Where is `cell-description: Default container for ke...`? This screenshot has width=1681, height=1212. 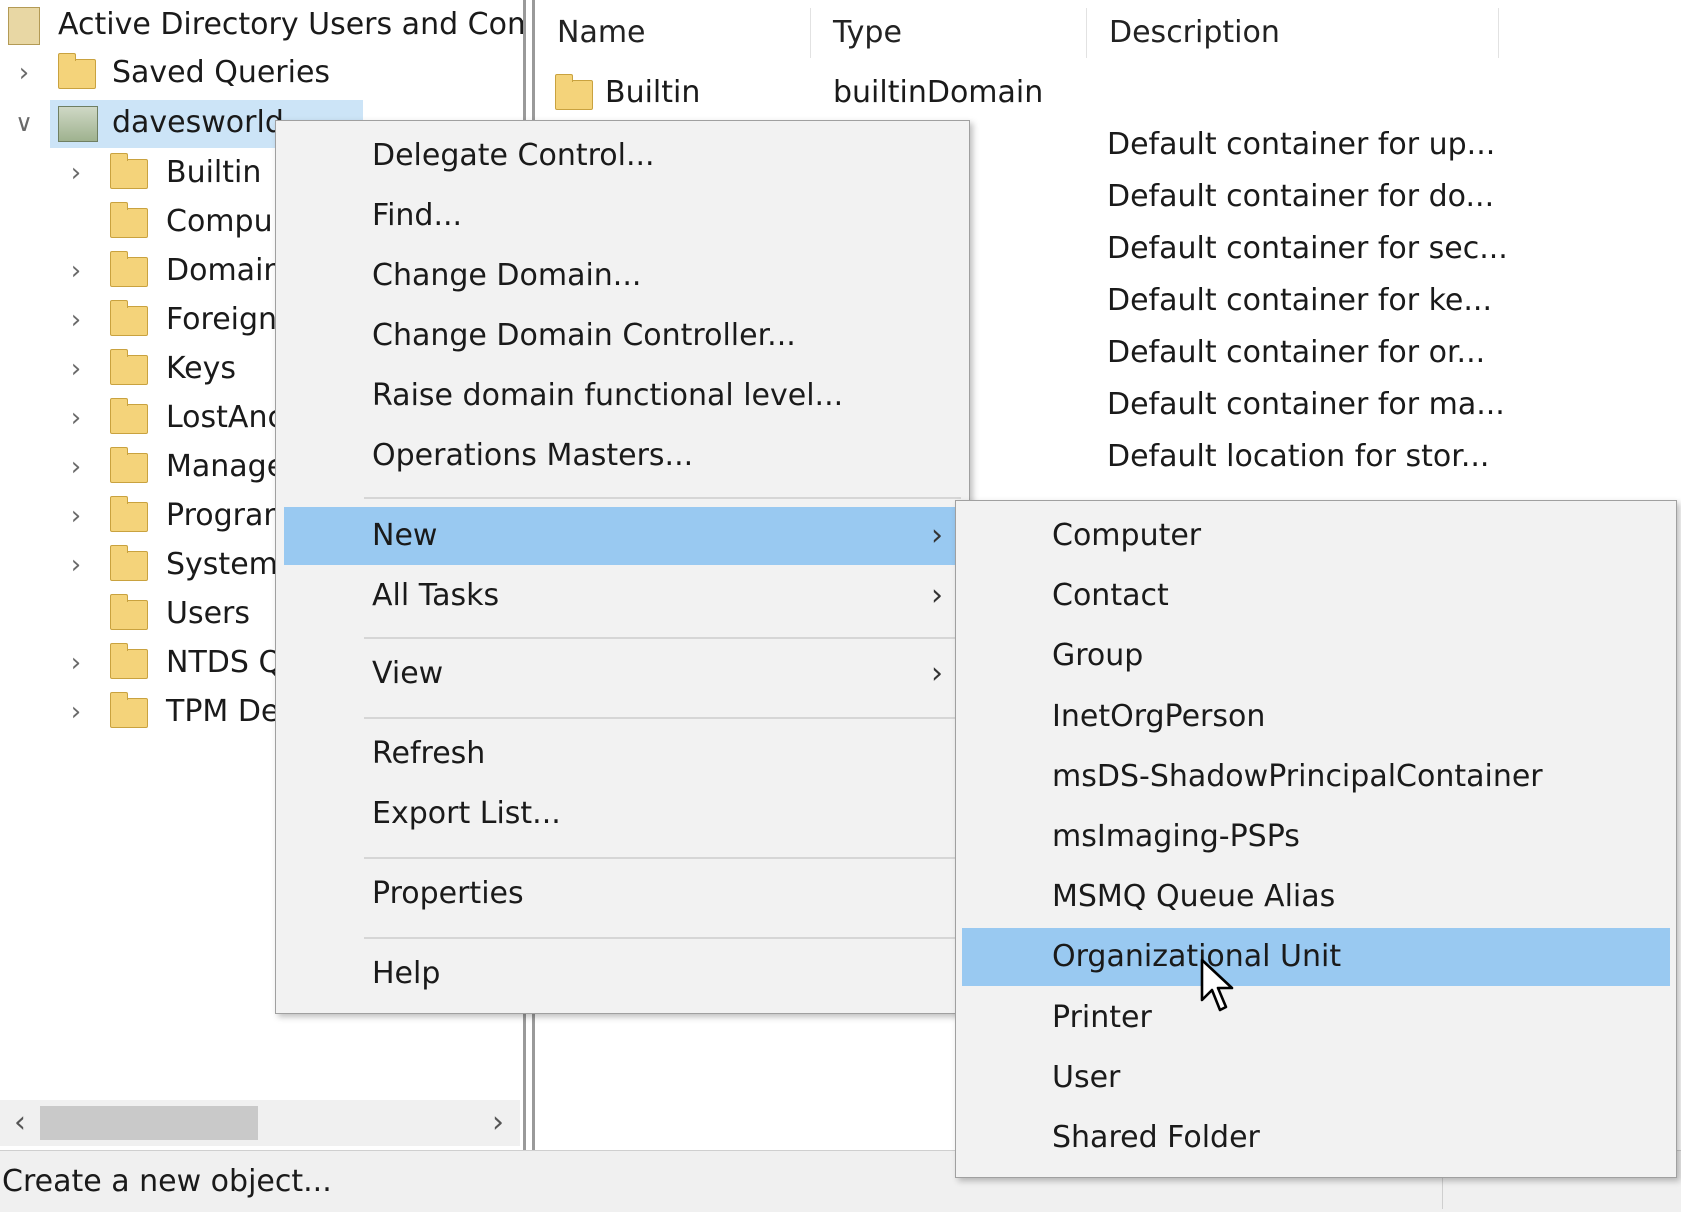 cell-description: Default container for ke... is located at coordinates (1299, 300).